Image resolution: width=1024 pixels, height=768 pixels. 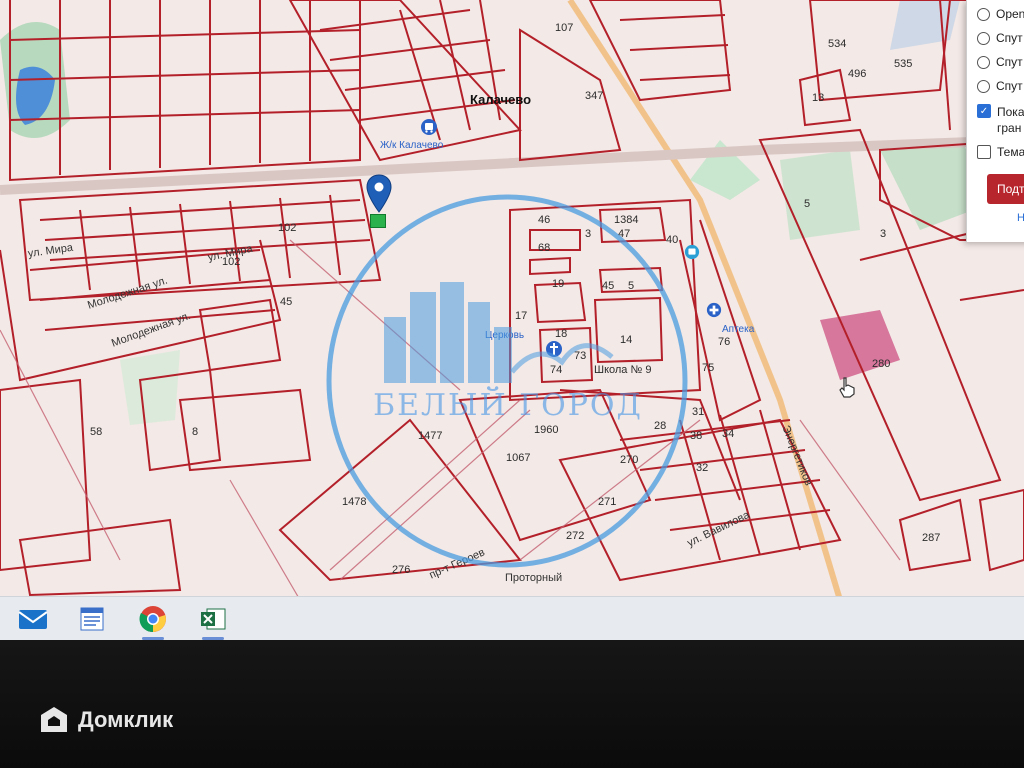 What do you see at coordinates (738, 329) in the screenshot?
I see `pharmacy-label: Аптека` at bounding box center [738, 329].